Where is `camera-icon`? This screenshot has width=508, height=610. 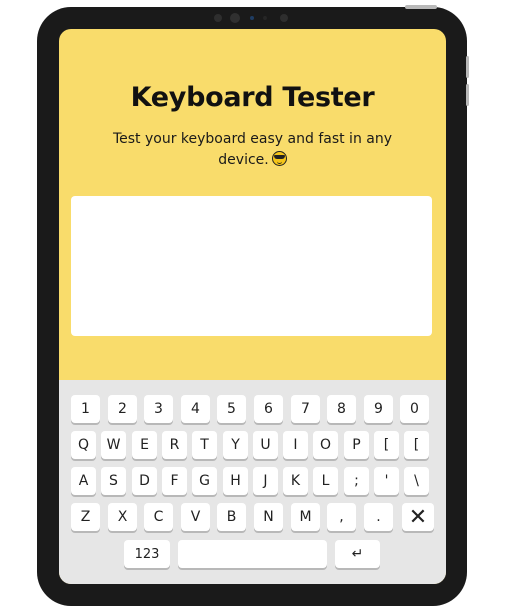
camera-icon is located at coordinates (235, 18).